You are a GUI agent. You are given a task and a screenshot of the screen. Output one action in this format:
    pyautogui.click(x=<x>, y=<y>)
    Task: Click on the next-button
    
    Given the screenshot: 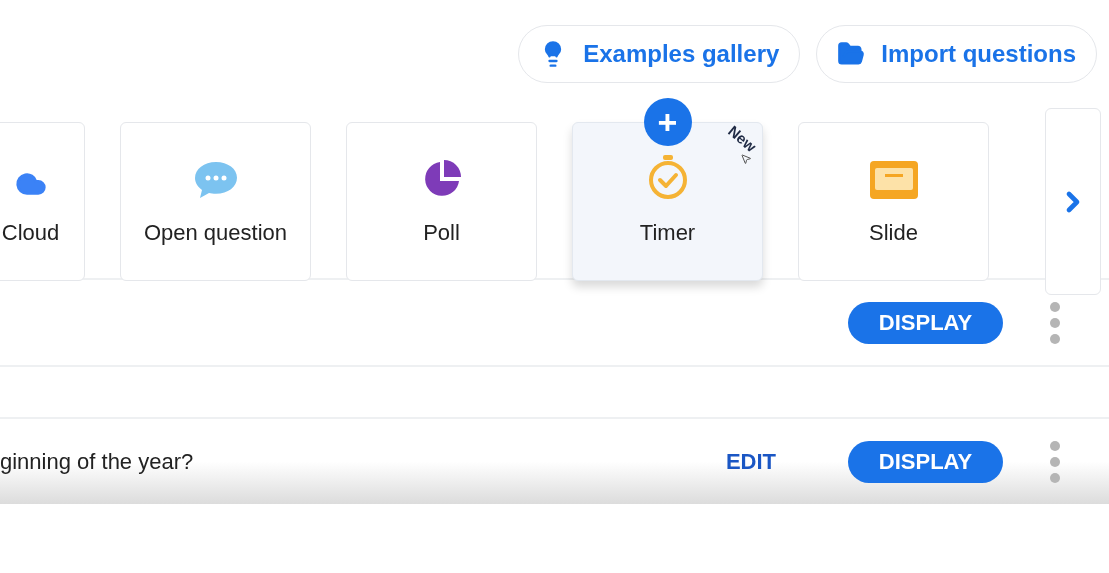 What is the action you would take?
    pyautogui.click(x=1073, y=201)
    